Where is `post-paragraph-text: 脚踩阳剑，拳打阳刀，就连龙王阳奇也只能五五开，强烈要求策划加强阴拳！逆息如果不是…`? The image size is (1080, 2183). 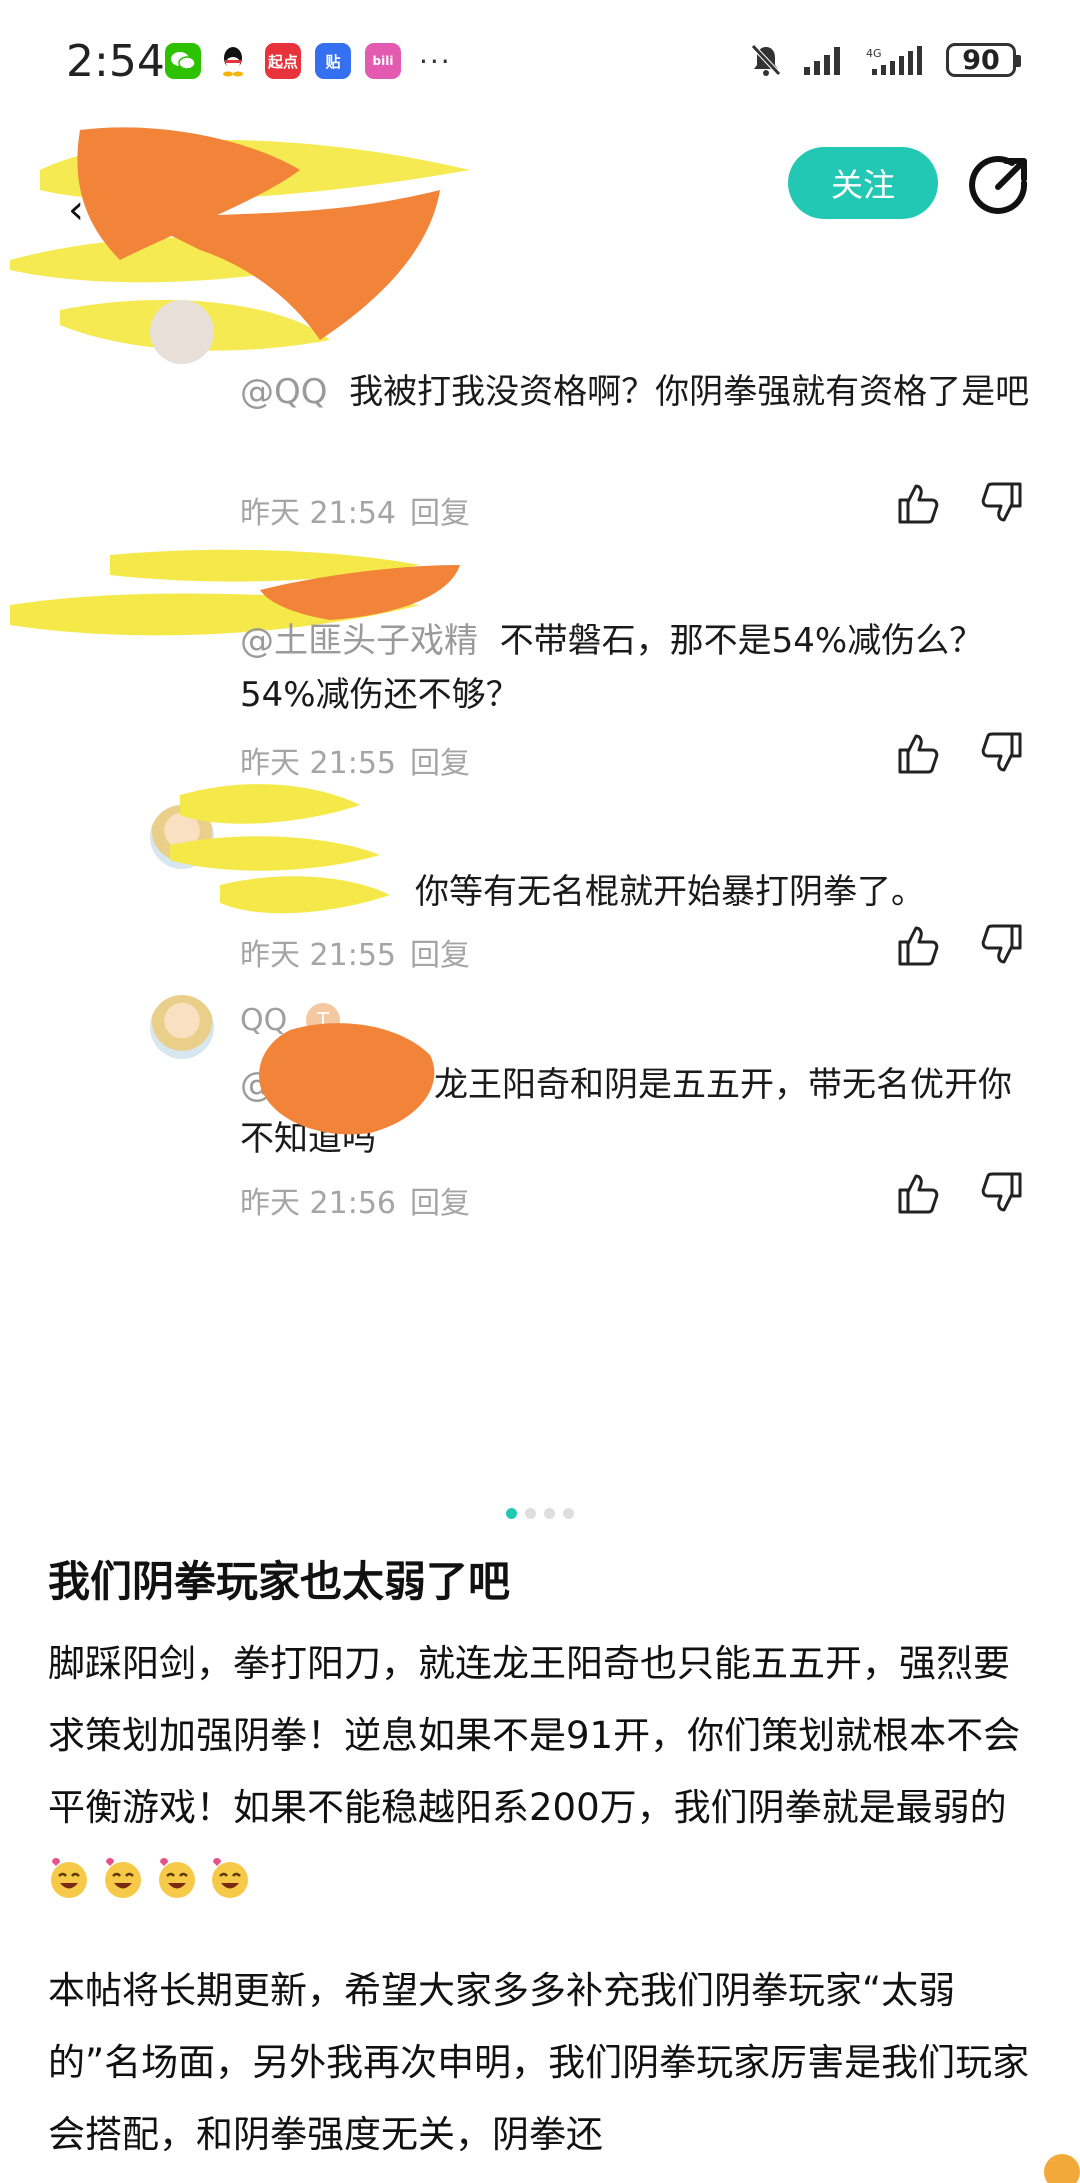
post-paragraph-text: 脚踩阳剑，拳打阳刀，就连龙王阳奇也只能五五开，强烈要求策划加强阴拳！逆息如果不是… is located at coordinates (534, 1735).